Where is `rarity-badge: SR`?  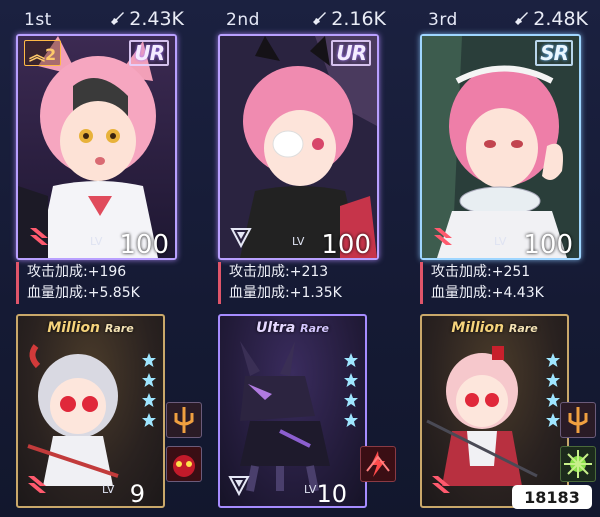 rarity-badge: SR is located at coordinates (554, 53).